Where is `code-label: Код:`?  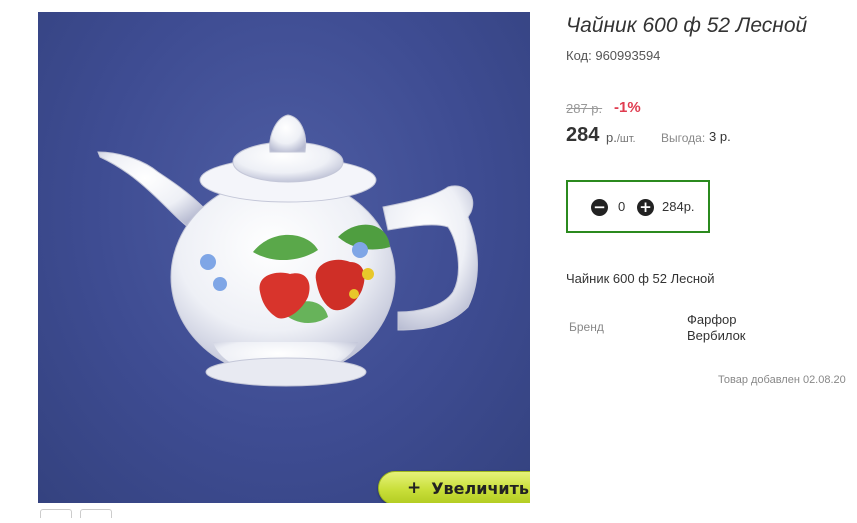 code-label: Код: is located at coordinates (579, 55).